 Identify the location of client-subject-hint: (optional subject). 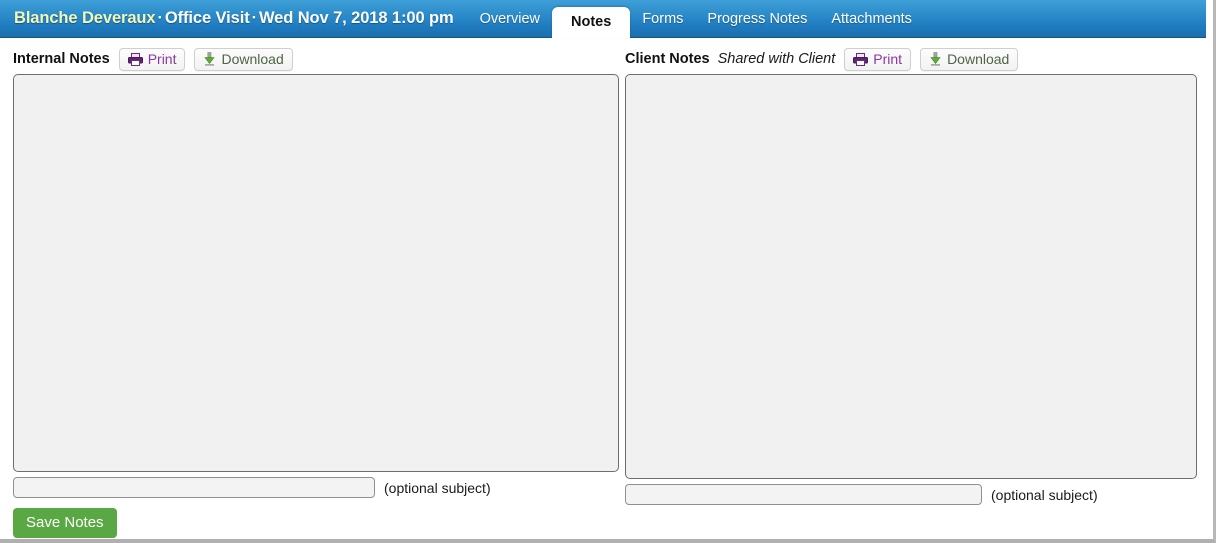
(1044, 494).